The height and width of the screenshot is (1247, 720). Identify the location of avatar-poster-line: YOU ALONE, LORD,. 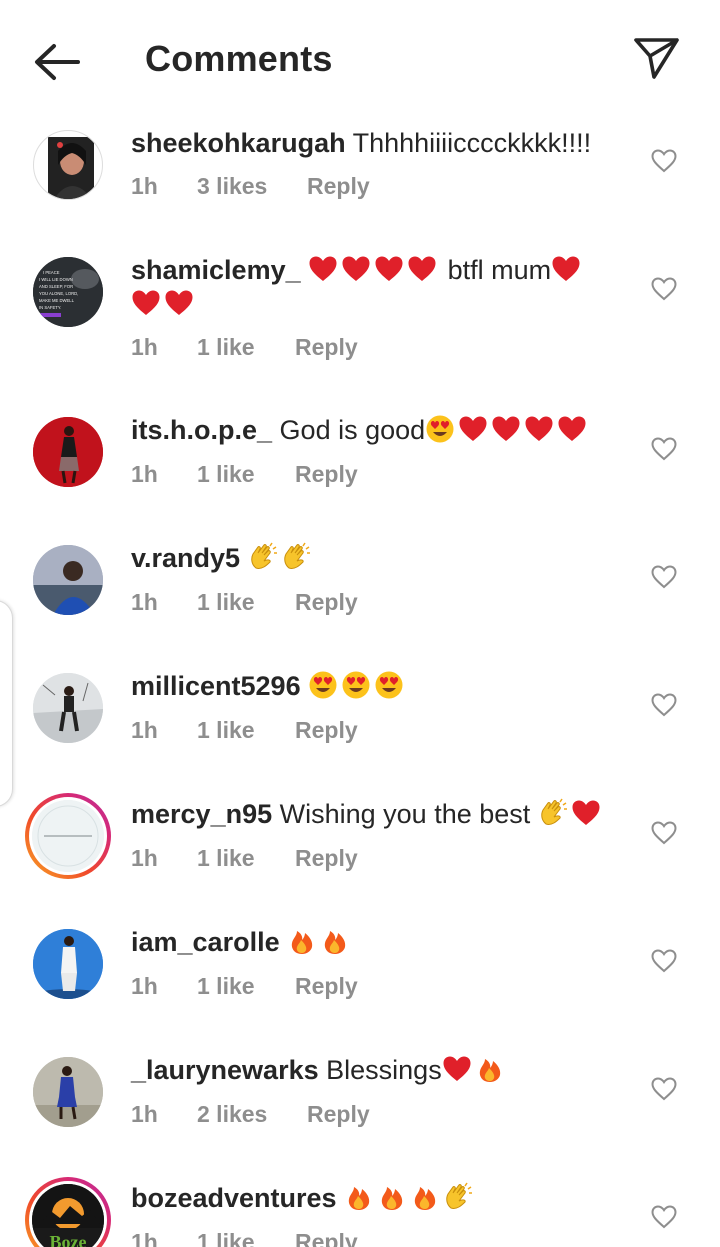
(58, 293).